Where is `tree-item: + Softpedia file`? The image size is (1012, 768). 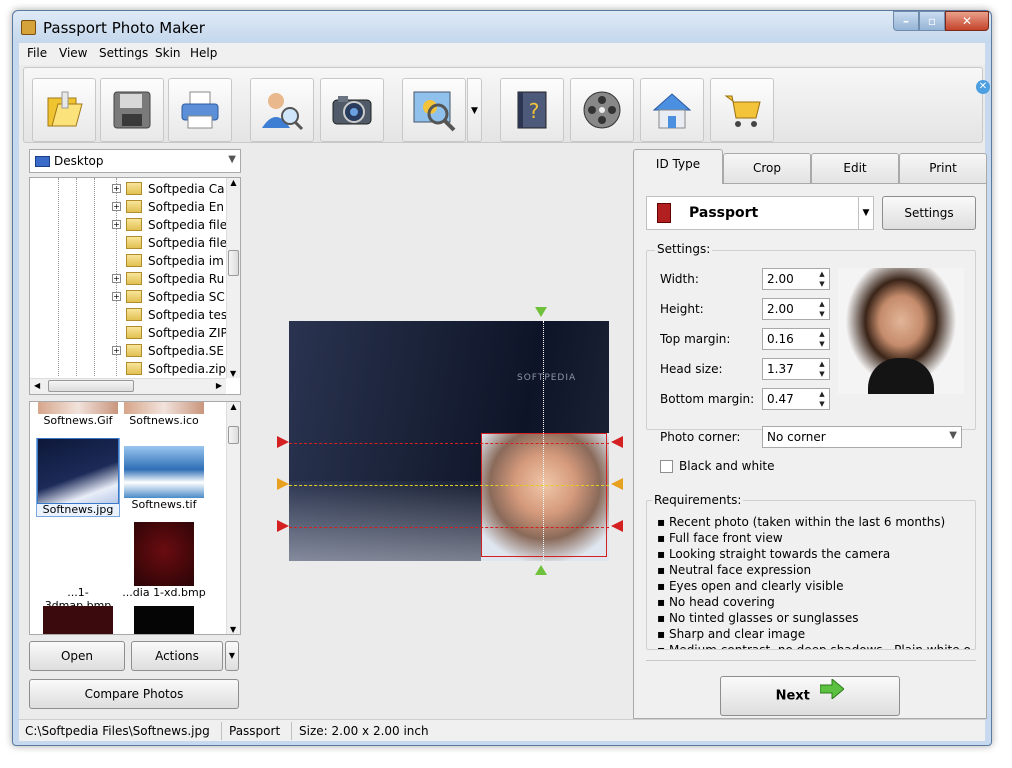
tree-item: + Softpedia file is located at coordinates (130, 225).